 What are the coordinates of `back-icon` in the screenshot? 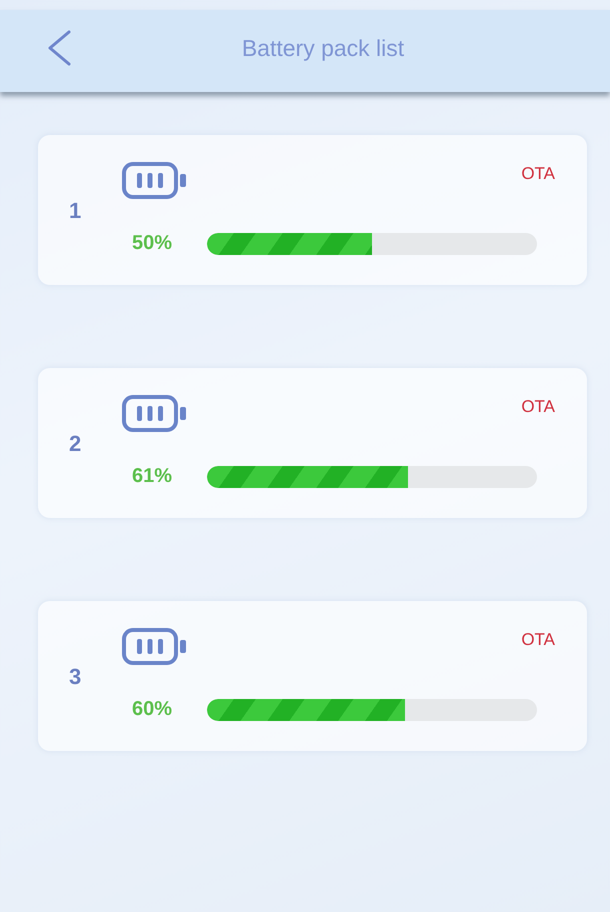 It's located at (59, 48).